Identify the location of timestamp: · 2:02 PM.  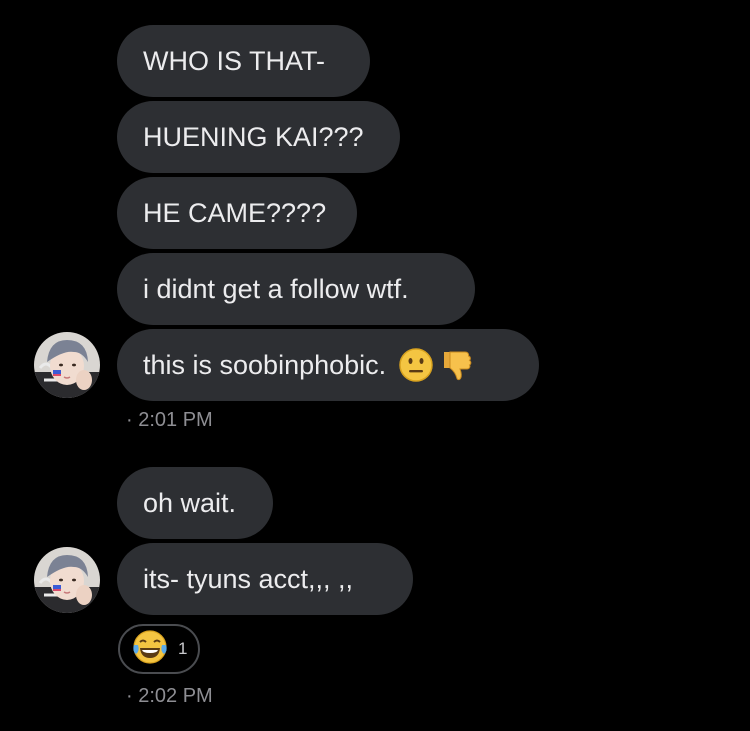
(169, 696).